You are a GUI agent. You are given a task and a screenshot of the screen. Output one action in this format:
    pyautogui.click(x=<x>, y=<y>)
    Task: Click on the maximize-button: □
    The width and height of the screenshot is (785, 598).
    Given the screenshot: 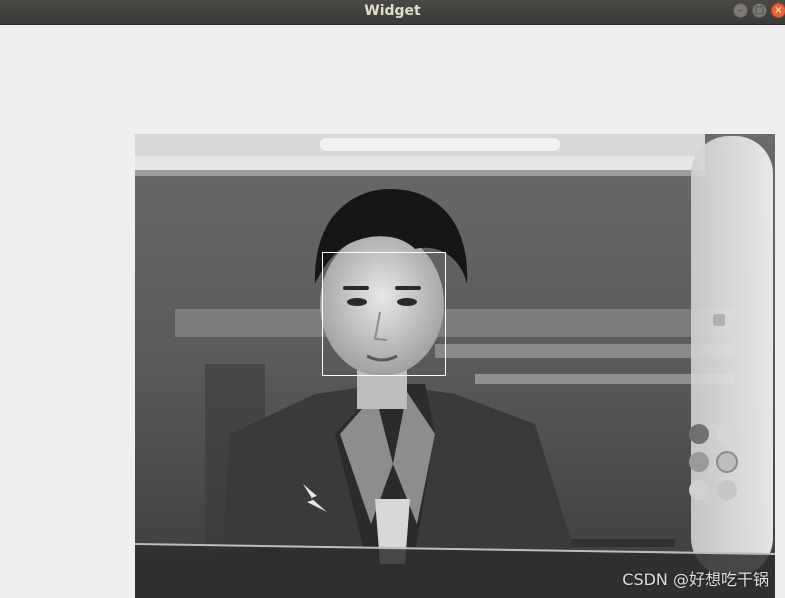 What is the action you would take?
    pyautogui.click(x=759, y=10)
    